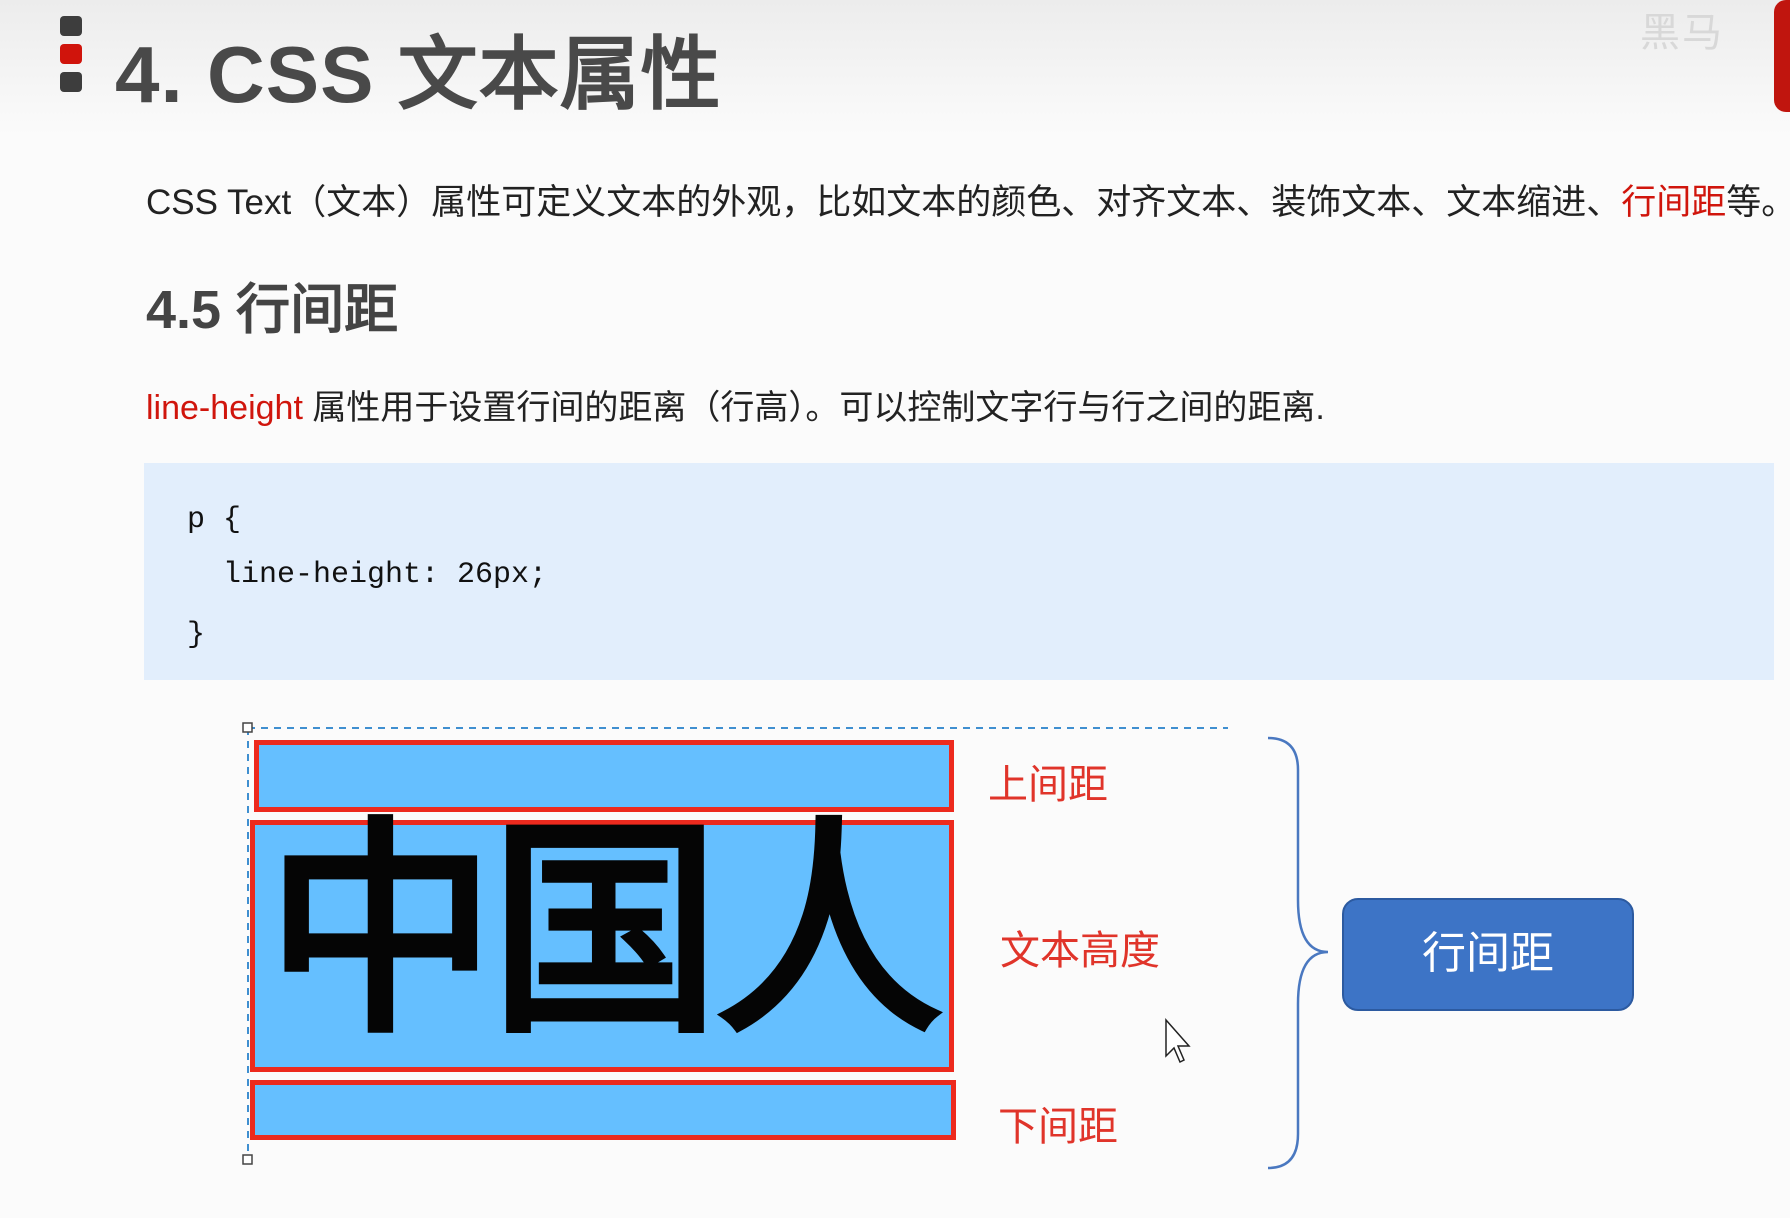 Image resolution: width=1790 pixels, height=1218 pixels. I want to click on sample-glyph-text: 中国人, so click(604, 932).